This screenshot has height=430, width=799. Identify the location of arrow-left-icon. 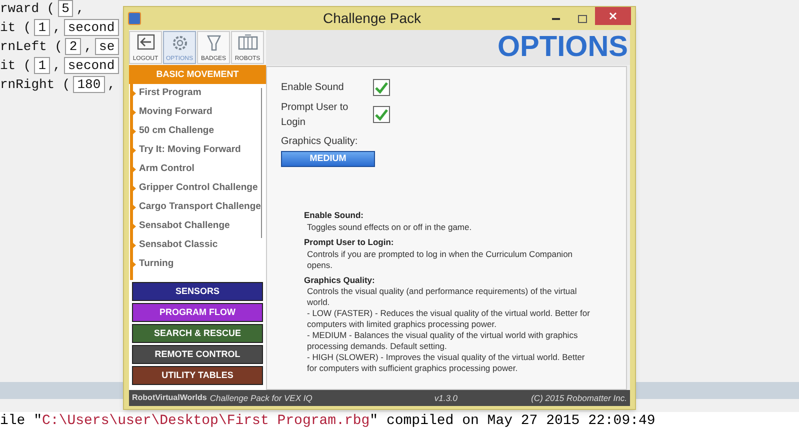
(145, 42).